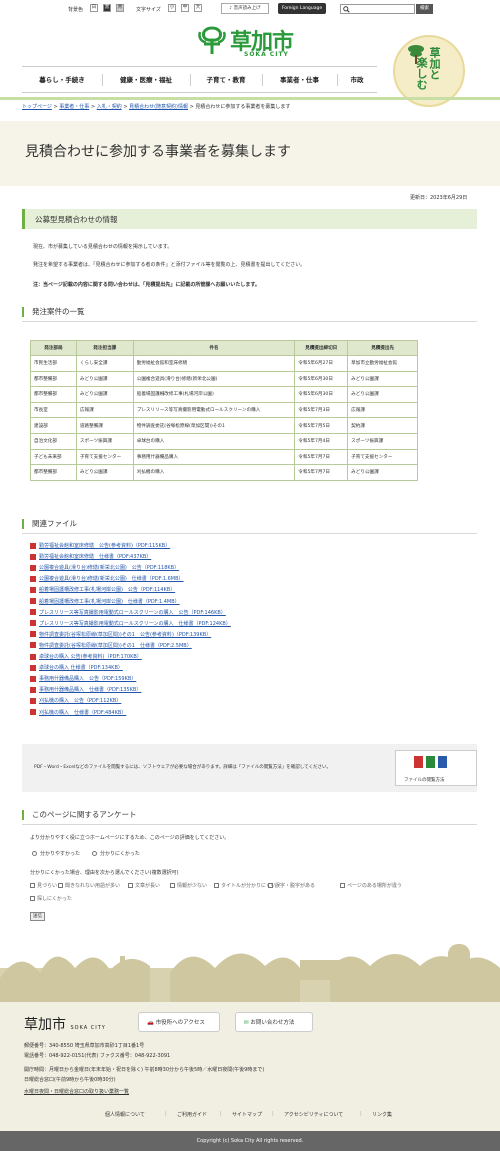  I want to click on survey-send-button: 送信, so click(37, 916).